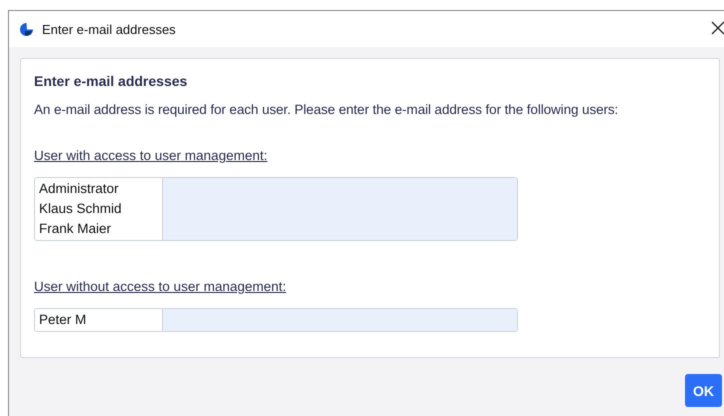  Describe the element at coordinates (717, 28) in the screenshot. I see `close-icon` at that location.